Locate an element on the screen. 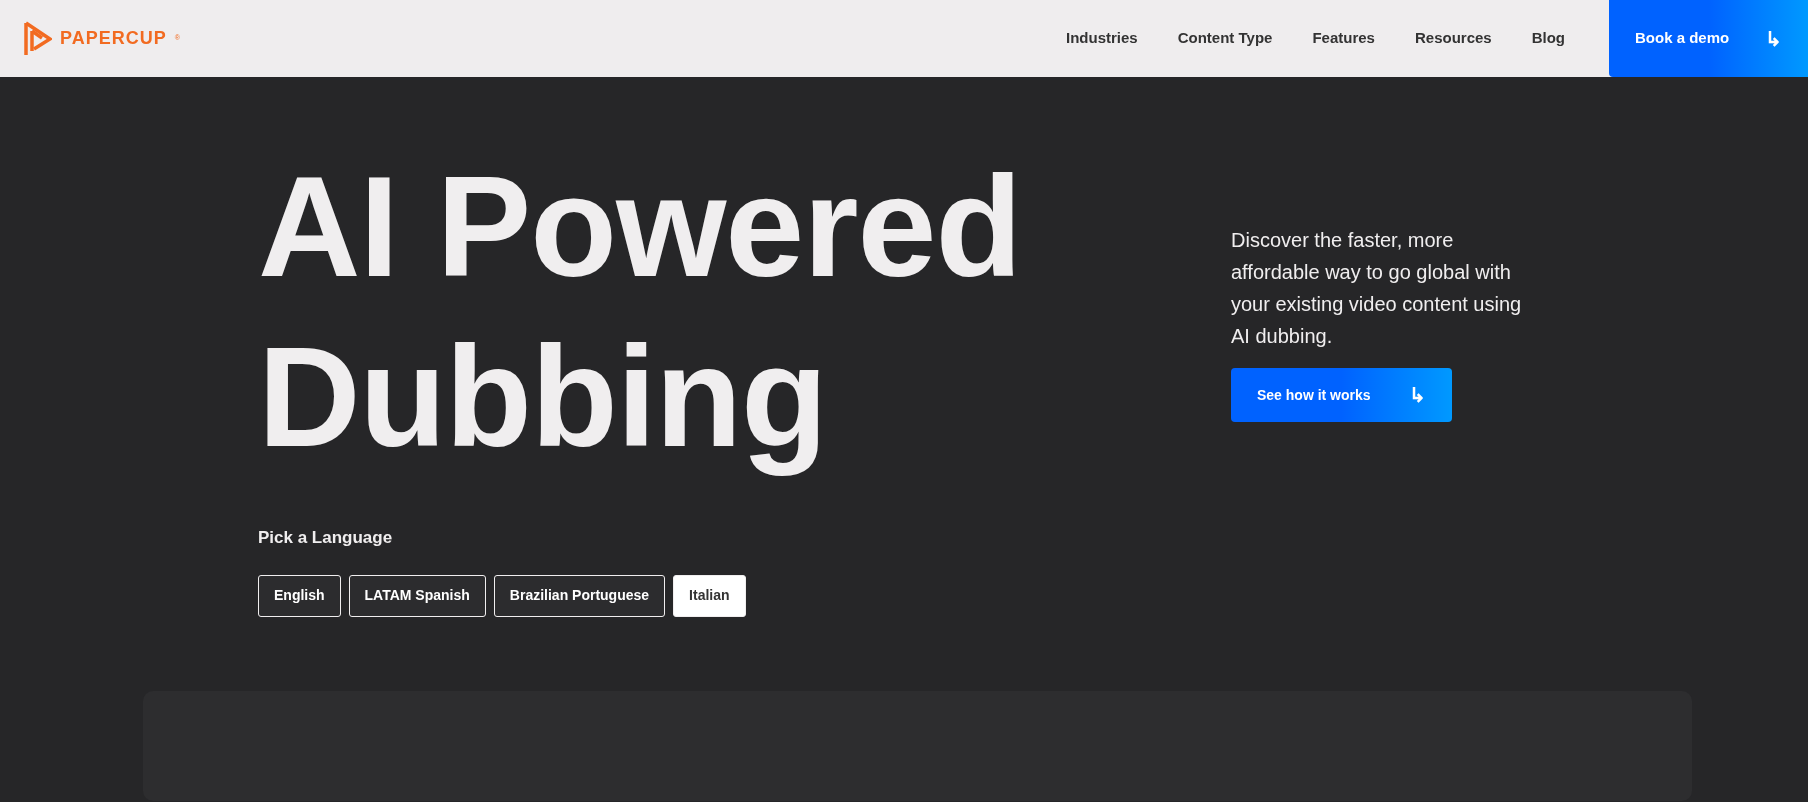 The height and width of the screenshot is (802, 1808). hero-description: Discover the faster, more affordable way to go global with your existing video content using AI dubbing. is located at coordinates (1377, 288).